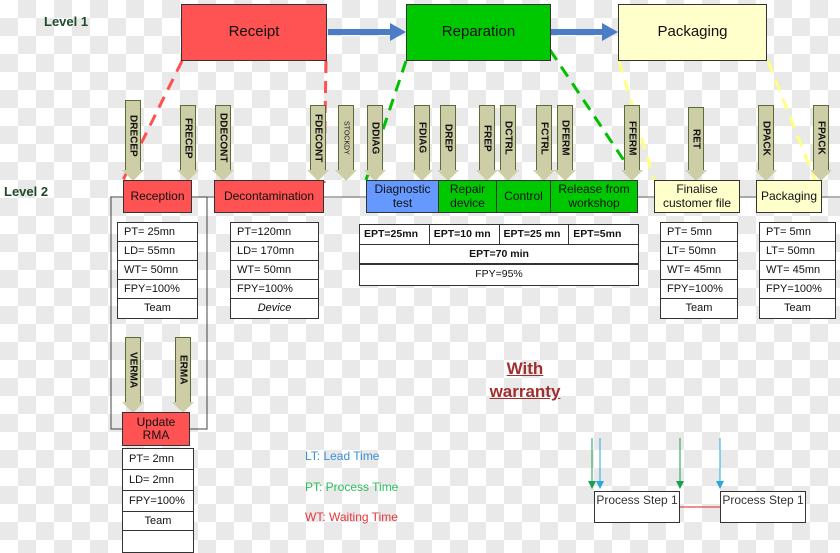 The width and height of the screenshot is (840, 553). I want to click on packaging-metrics-table: PT= 5mn LT= 50mn WT= 45mn FPY=100% Team, so click(797, 270).